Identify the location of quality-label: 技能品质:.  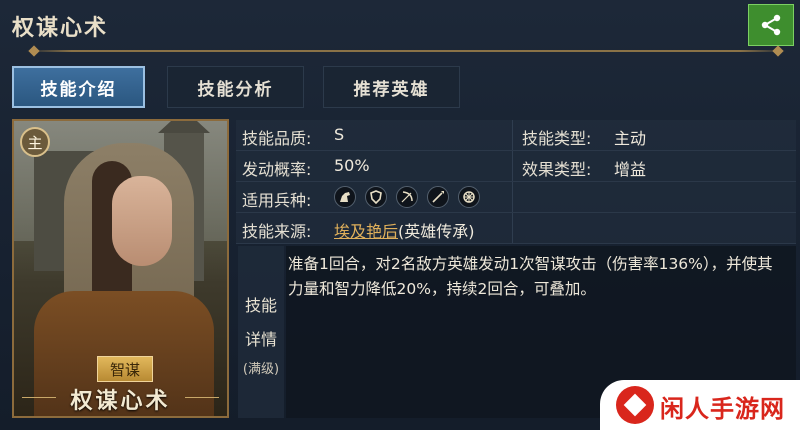
(277, 138).